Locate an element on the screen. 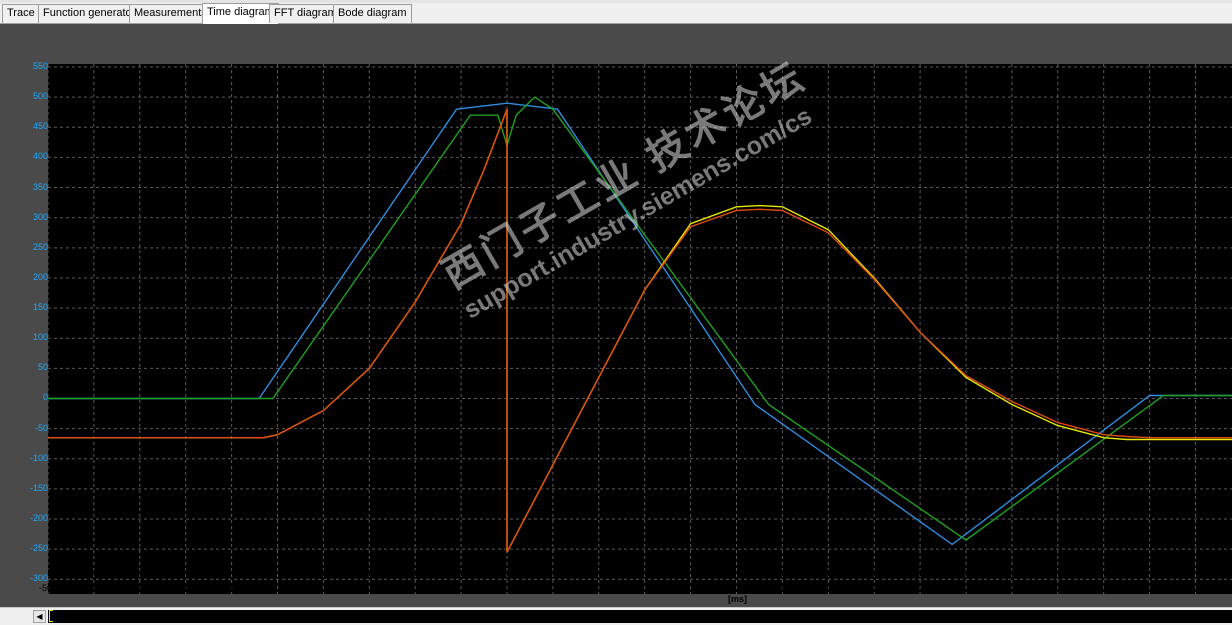 The width and height of the screenshot is (1232, 625). x-axis-label: [ms] is located at coordinates (738, 599).